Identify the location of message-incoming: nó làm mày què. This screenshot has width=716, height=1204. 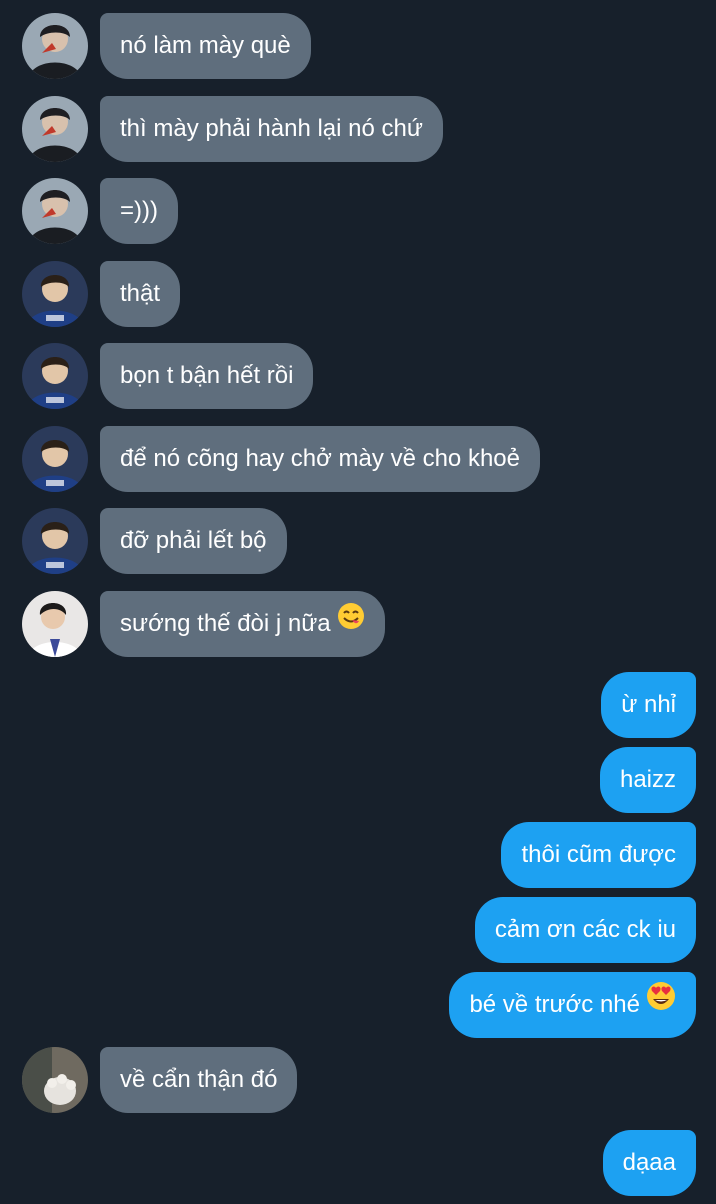
(358, 46).